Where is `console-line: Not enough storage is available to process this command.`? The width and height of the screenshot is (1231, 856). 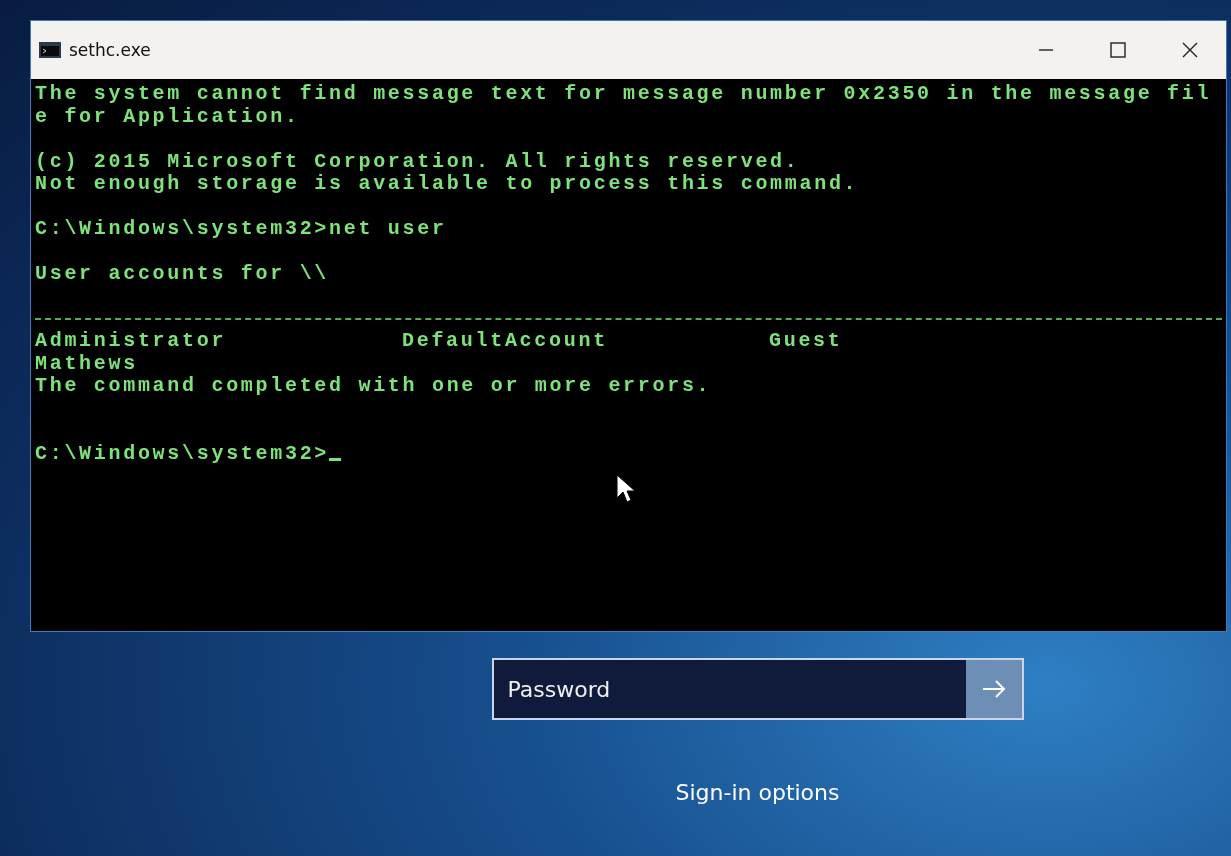
console-line: Not enough storage is available to process this command. is located at coordinates (447, 184).